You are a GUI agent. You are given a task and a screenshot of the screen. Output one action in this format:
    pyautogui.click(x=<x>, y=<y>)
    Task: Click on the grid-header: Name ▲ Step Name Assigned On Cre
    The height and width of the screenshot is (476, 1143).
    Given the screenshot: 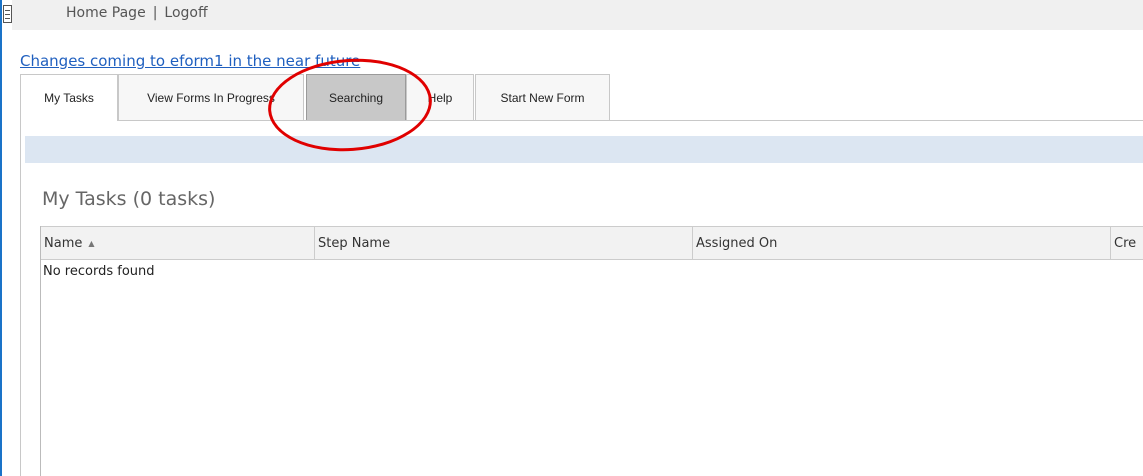 What is the action you would take?
    pyautogui.click(x=592, y=243)
    